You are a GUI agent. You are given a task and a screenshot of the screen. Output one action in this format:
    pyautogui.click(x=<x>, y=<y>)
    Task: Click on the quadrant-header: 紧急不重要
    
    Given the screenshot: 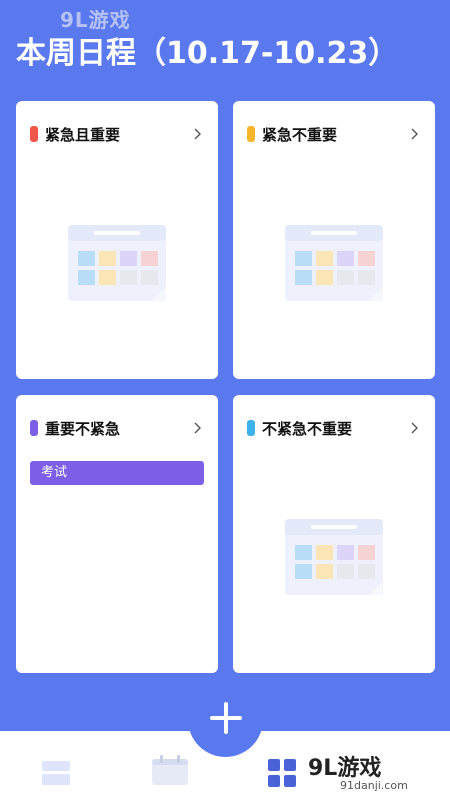 What is the action you would take?
    pyautogui.click(x=334, y=134)
    